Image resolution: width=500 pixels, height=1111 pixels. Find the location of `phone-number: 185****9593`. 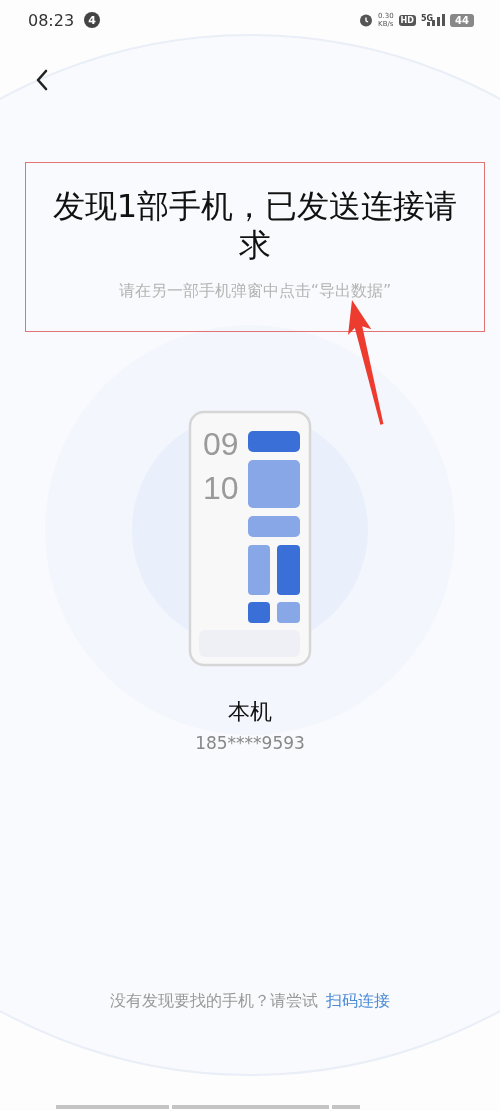

phone-number: 185****9593 is located at coordinates (250, 743).